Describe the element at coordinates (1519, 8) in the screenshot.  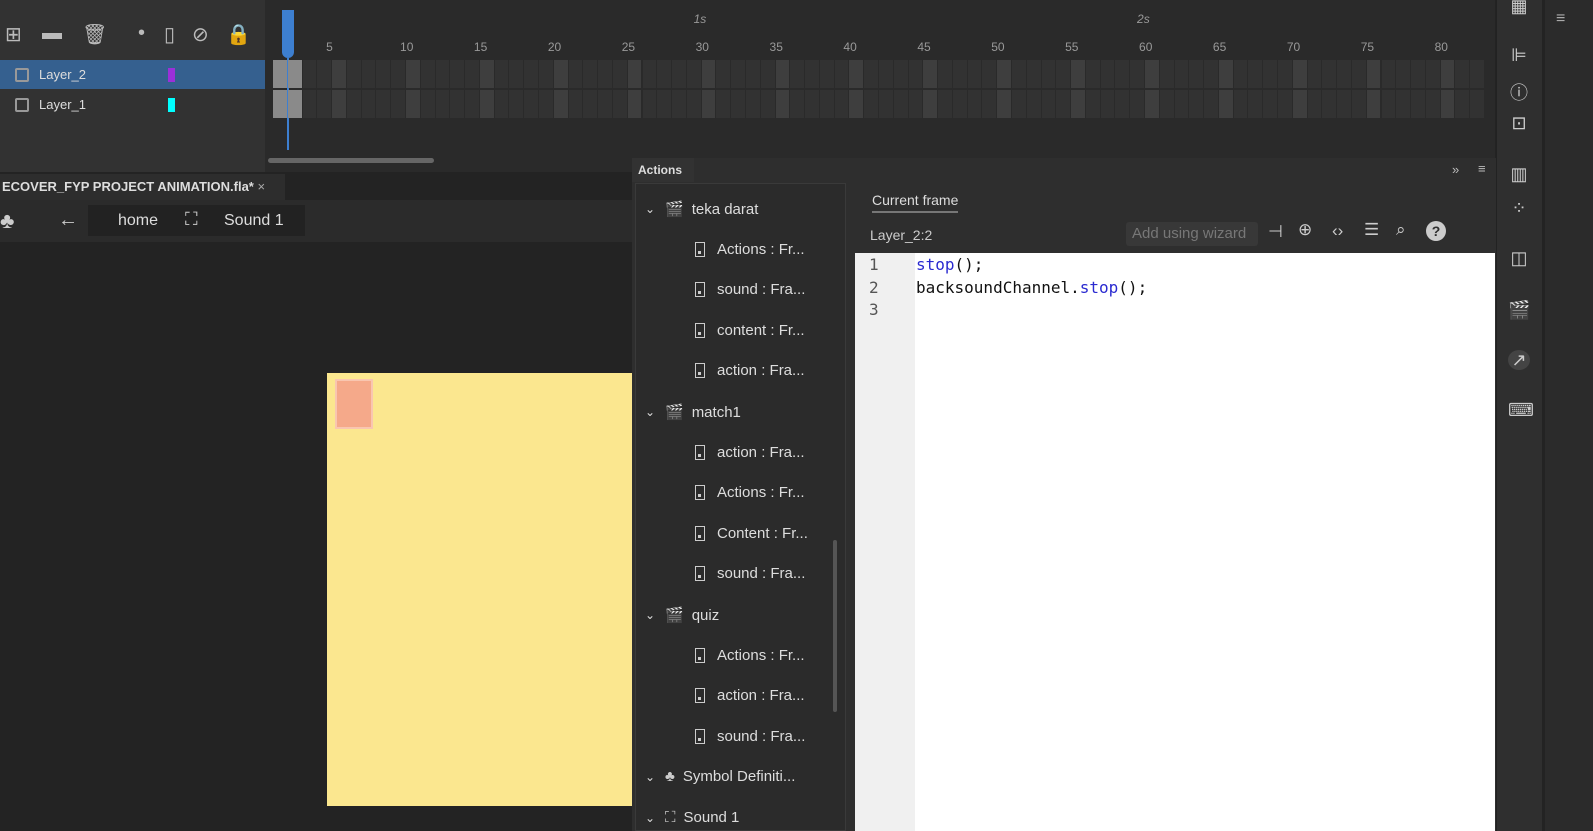
I see `swatches-icon: ▦` at that location.